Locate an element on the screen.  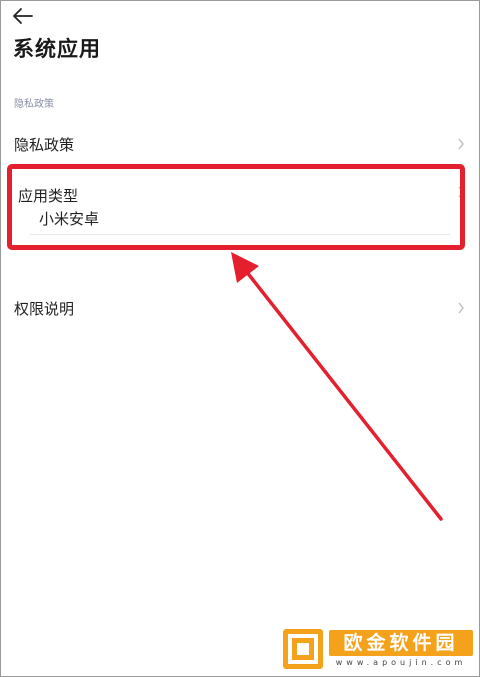
permissions-label: 权限说明 is located at coordinates (44, 309).